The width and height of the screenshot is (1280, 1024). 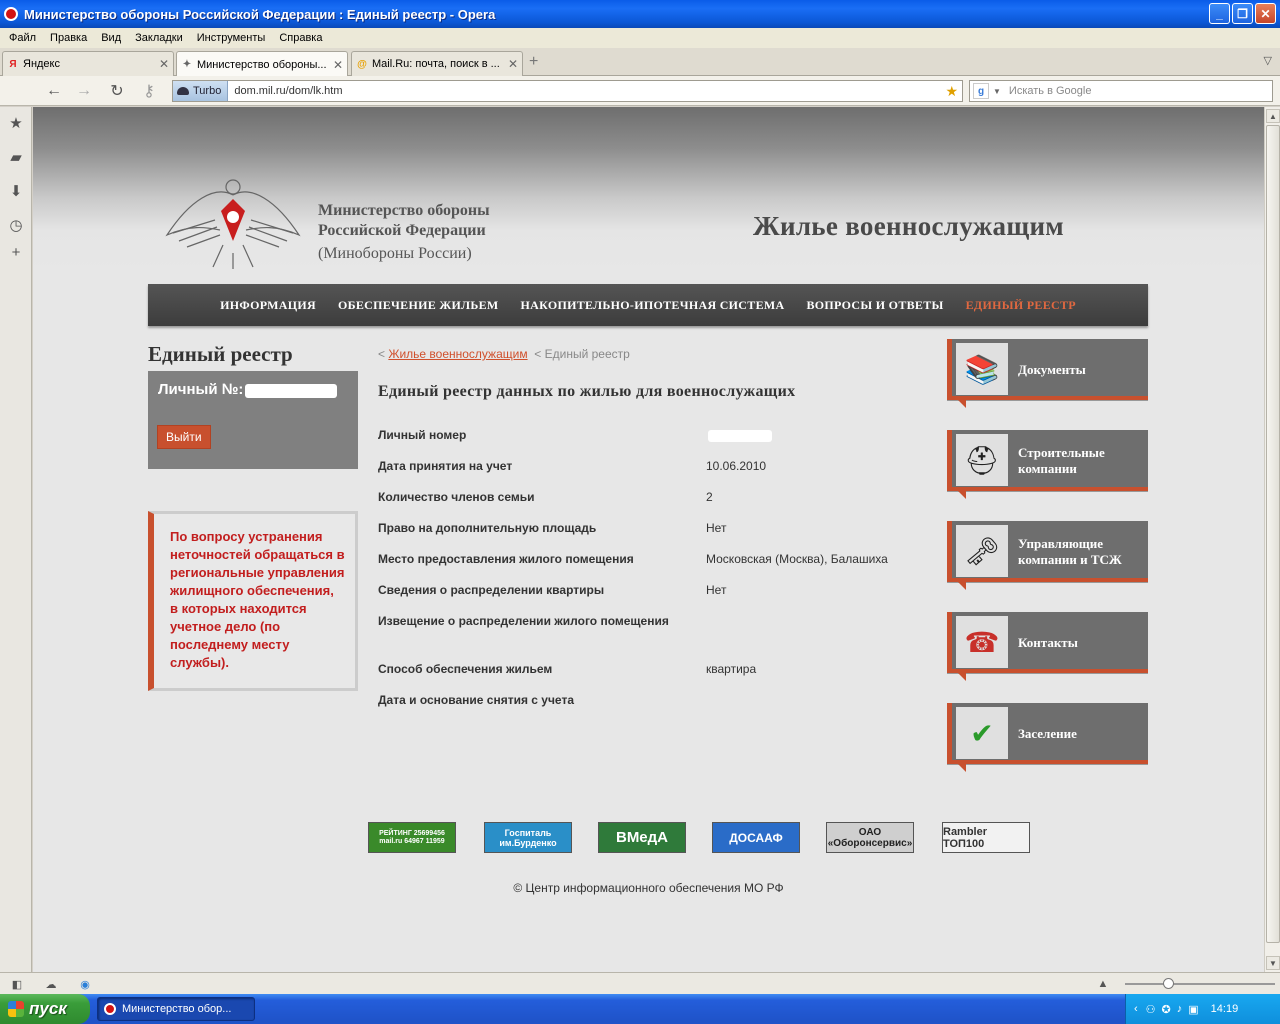 I want to click on banner-burdenko-hospital: Госпиталь им.Бурденко, so click(x=528, y=837).